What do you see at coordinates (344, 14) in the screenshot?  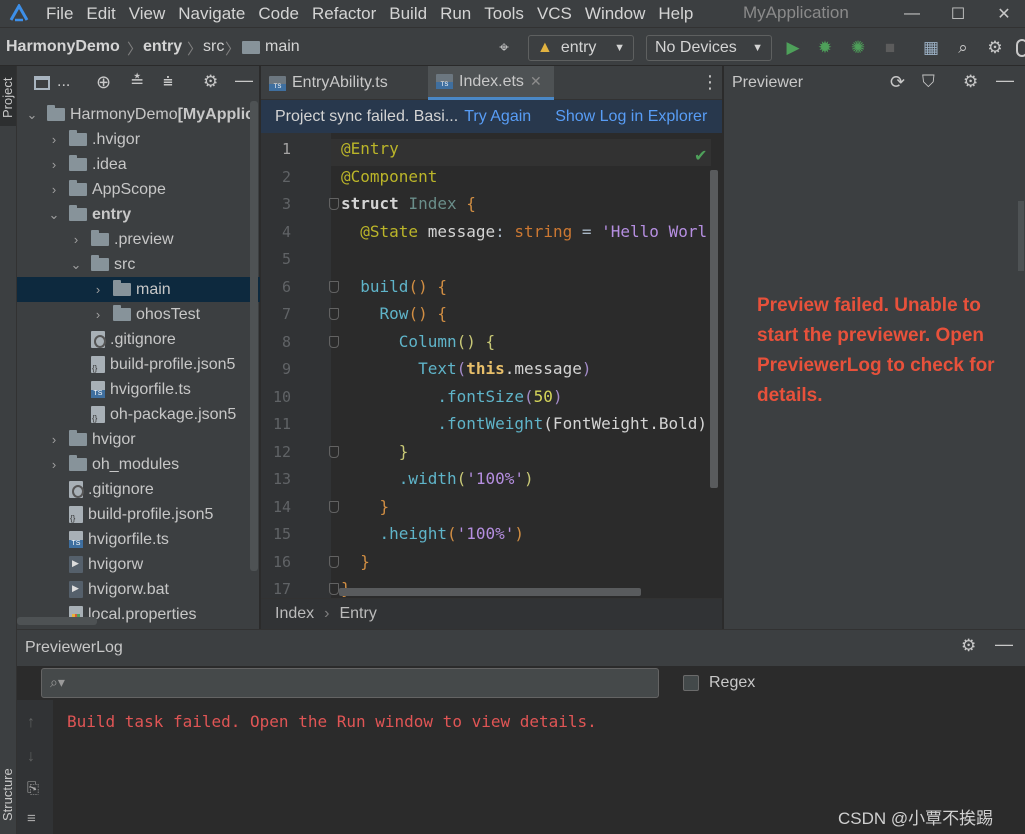 I see `menu-refactor: Refactor` at bounding box center [344, 14].